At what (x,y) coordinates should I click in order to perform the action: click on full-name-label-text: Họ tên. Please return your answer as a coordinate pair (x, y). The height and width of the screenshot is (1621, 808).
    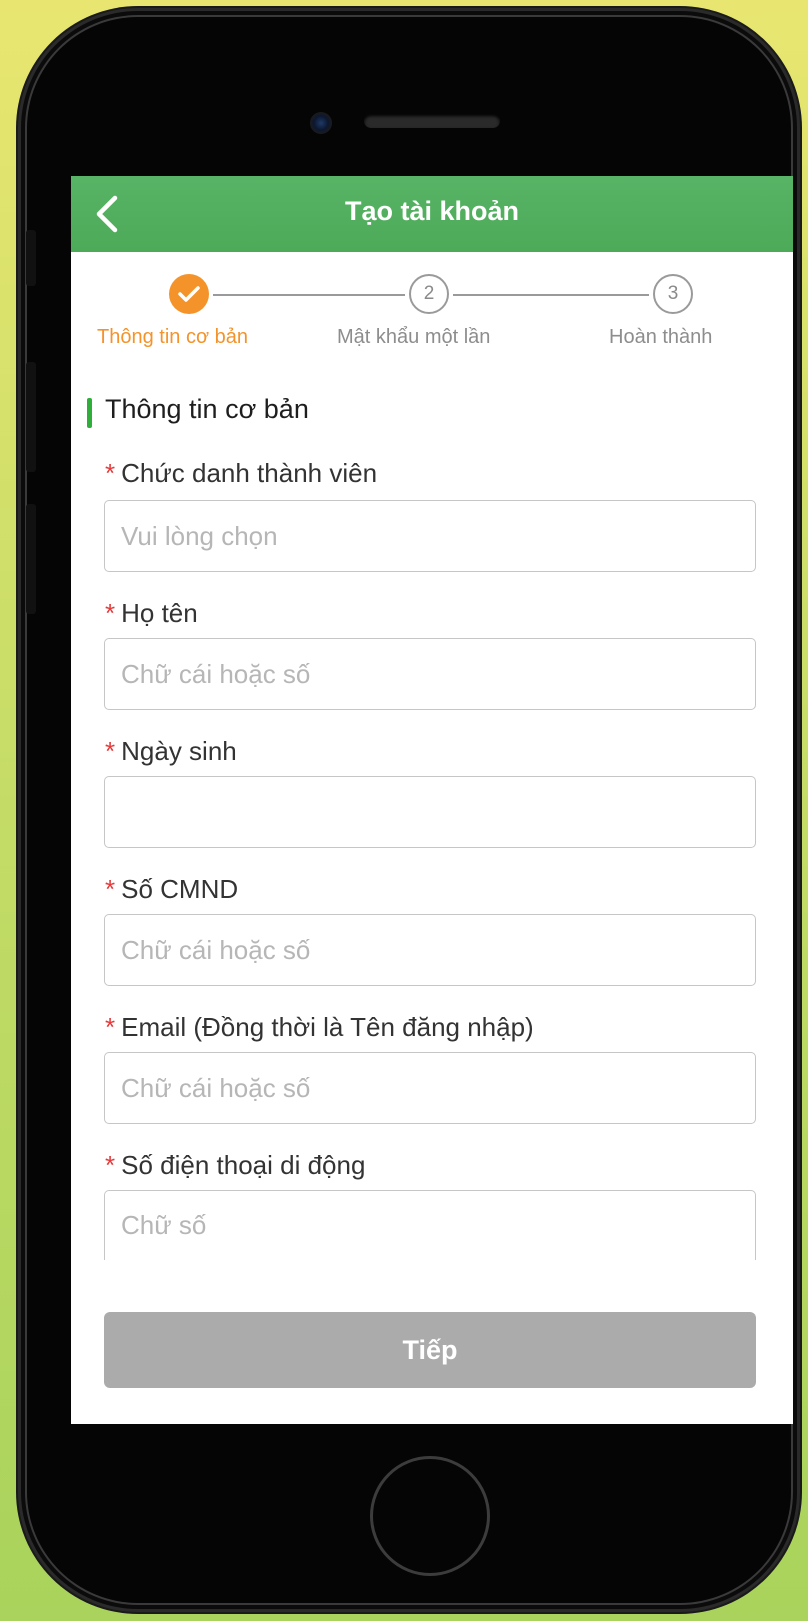
    Looking at the image, I should click on (159, 613).